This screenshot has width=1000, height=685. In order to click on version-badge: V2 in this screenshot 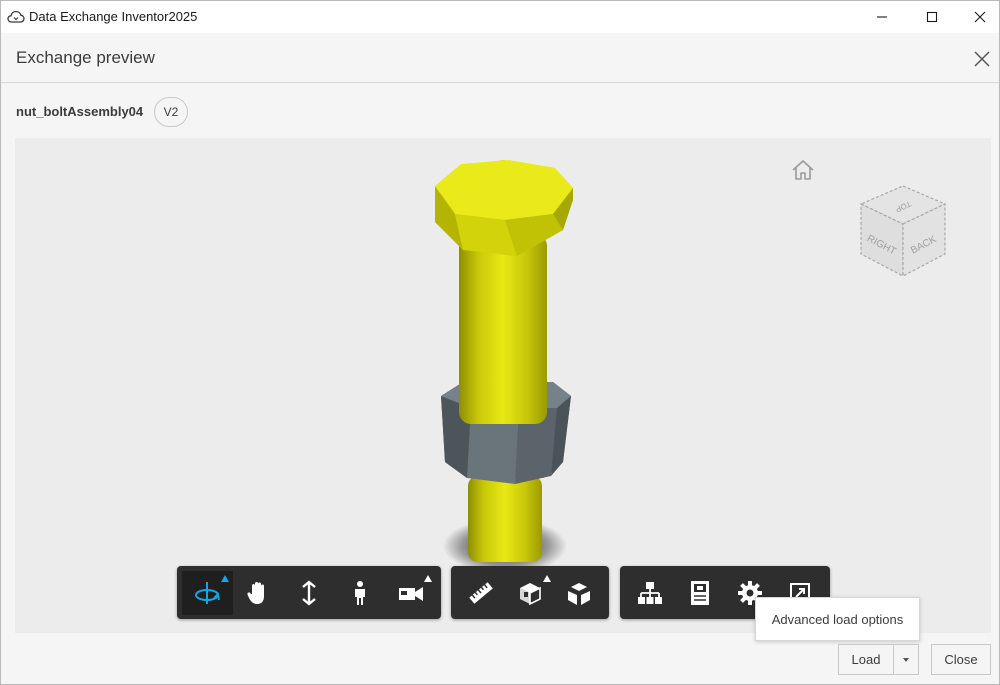, I will do `click(171, 112)`.